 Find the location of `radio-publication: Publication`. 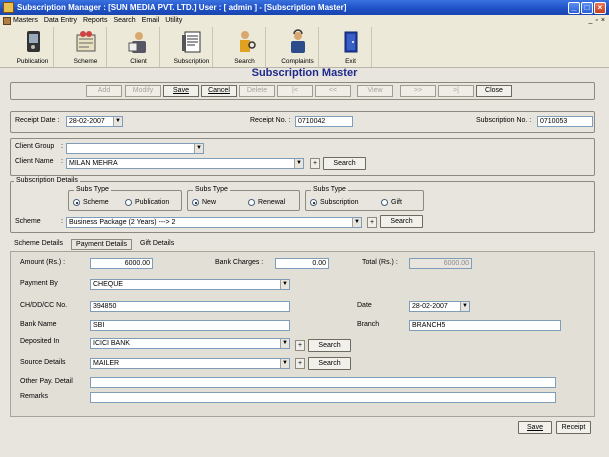

radio-publication: Publication is located at coordinates (147, 202).